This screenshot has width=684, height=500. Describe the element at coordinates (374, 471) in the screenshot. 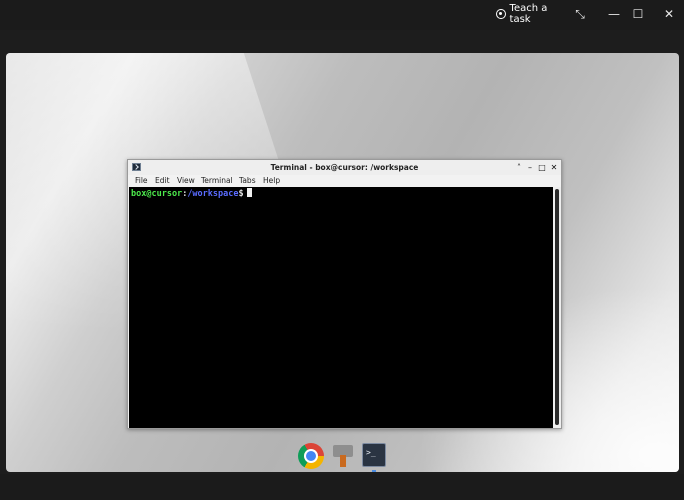

I see `active-indicator` at that location.